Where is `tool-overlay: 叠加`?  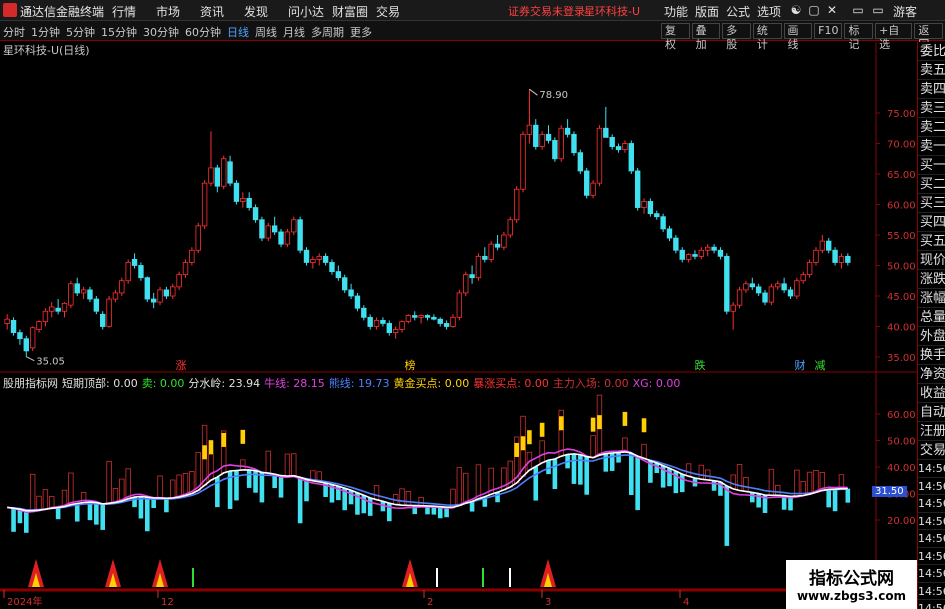 tool-overlay: 叠加 is located at coordinates (706, 37).